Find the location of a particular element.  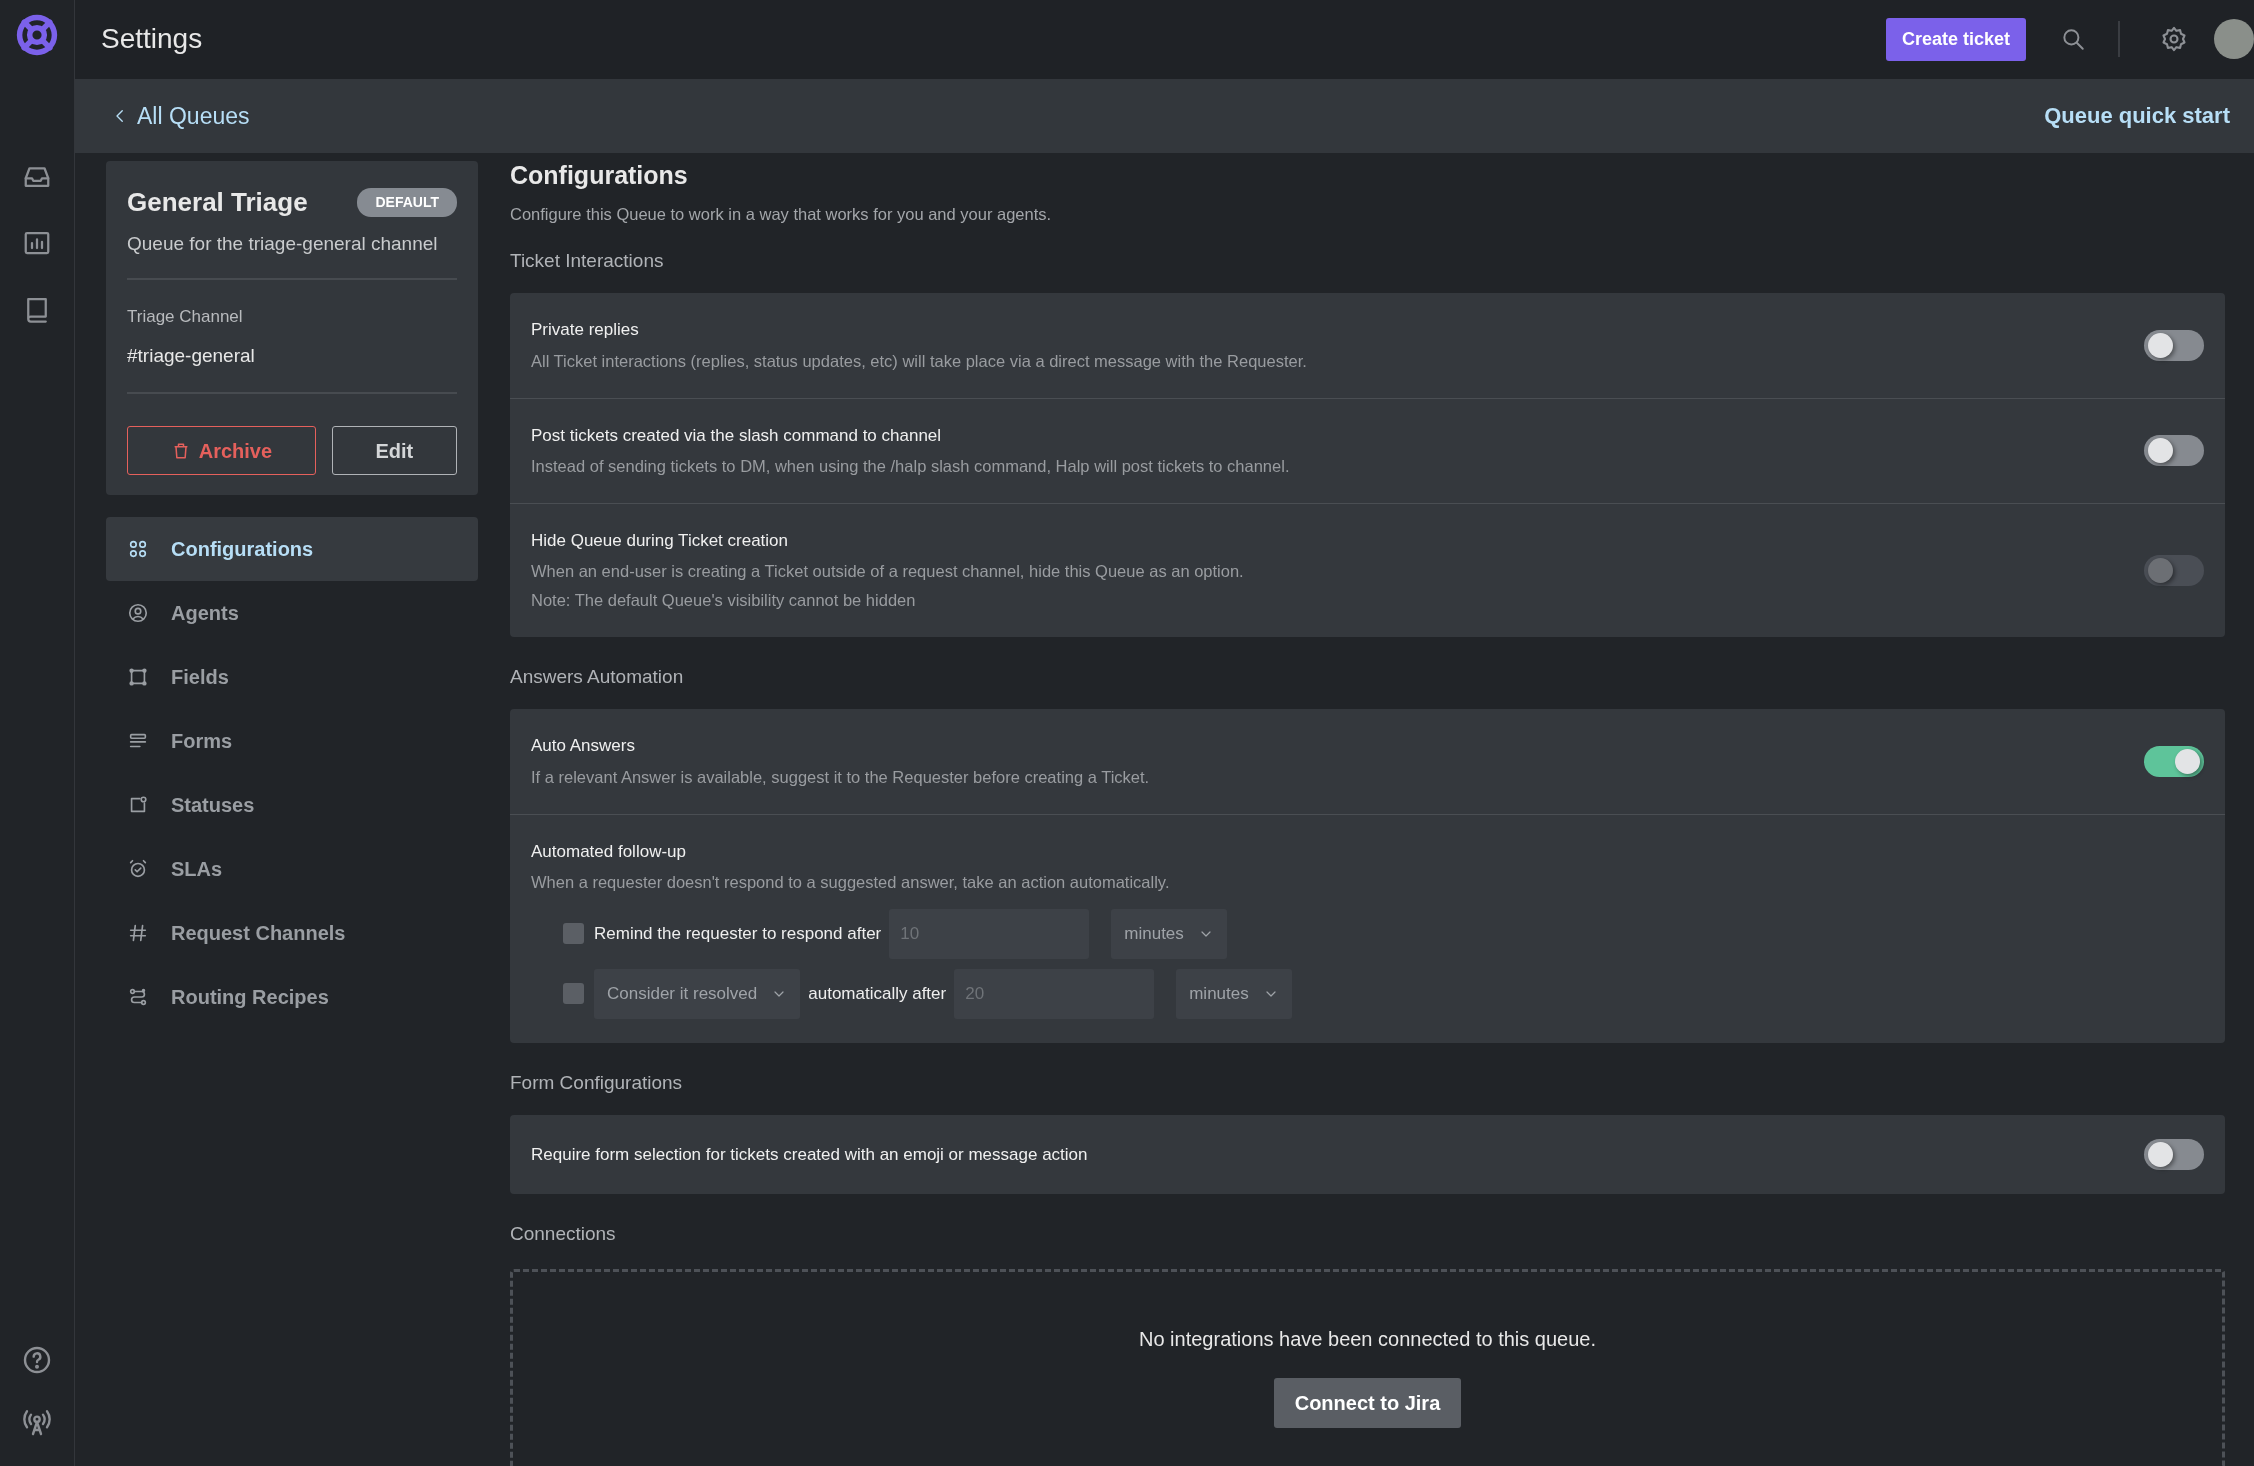

edit-button: Edit is located at coordinates (394, 451).